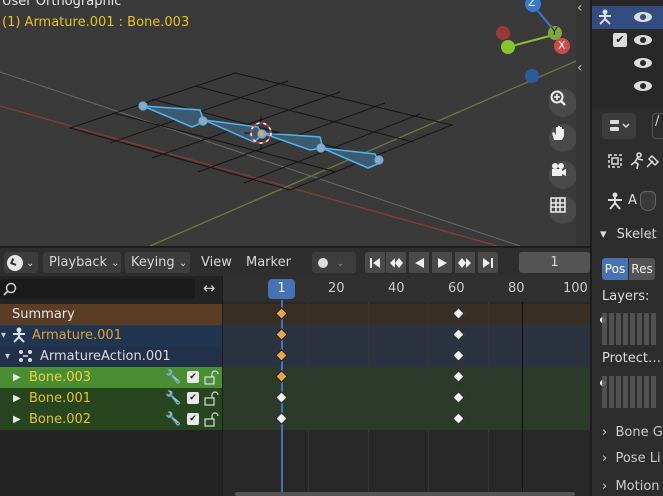 This screenshot has width=663, height=496. I want to click on pose-position-button: Pos, so click(615, 269).